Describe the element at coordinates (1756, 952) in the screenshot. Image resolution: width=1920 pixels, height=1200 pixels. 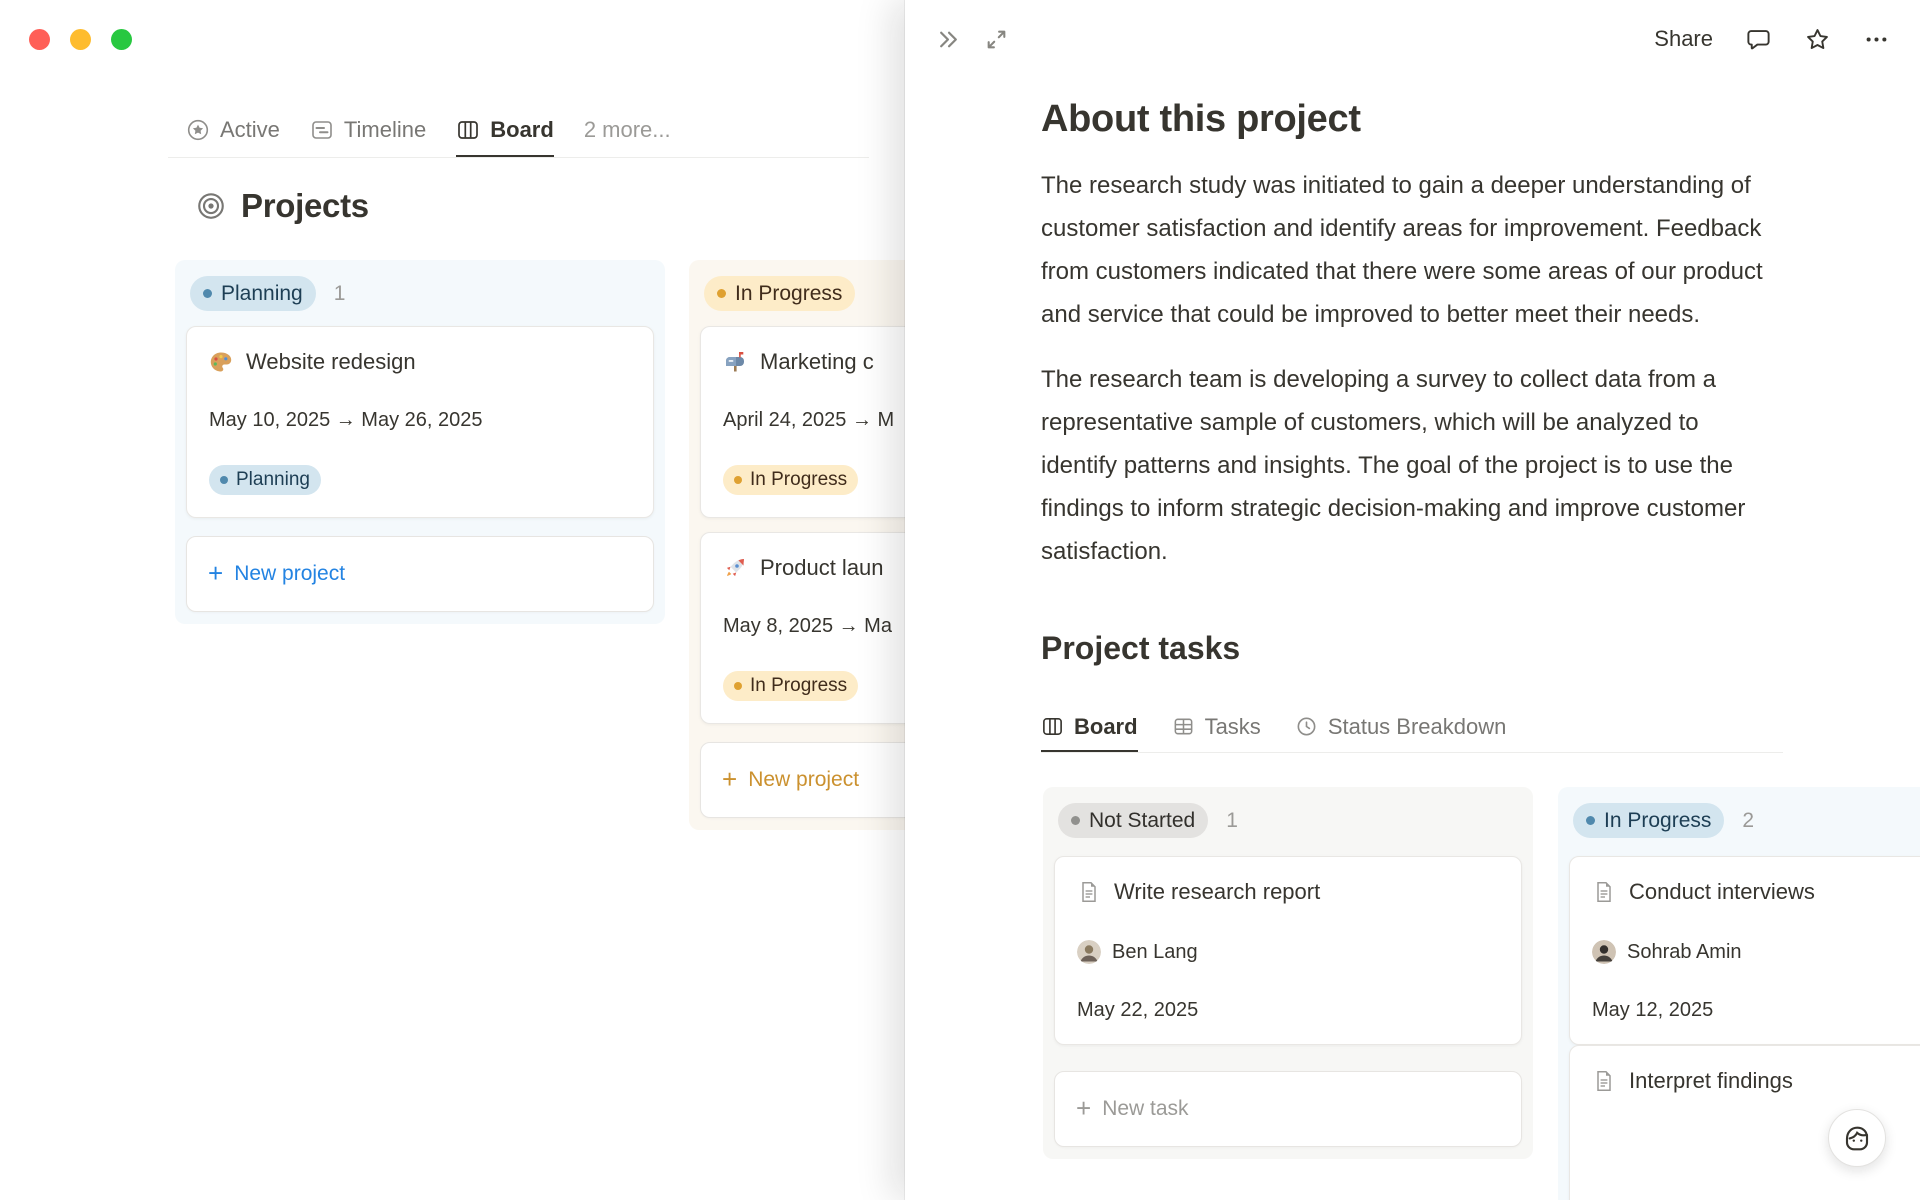
I see `assignee-row: Sohrab Amin` at that location.